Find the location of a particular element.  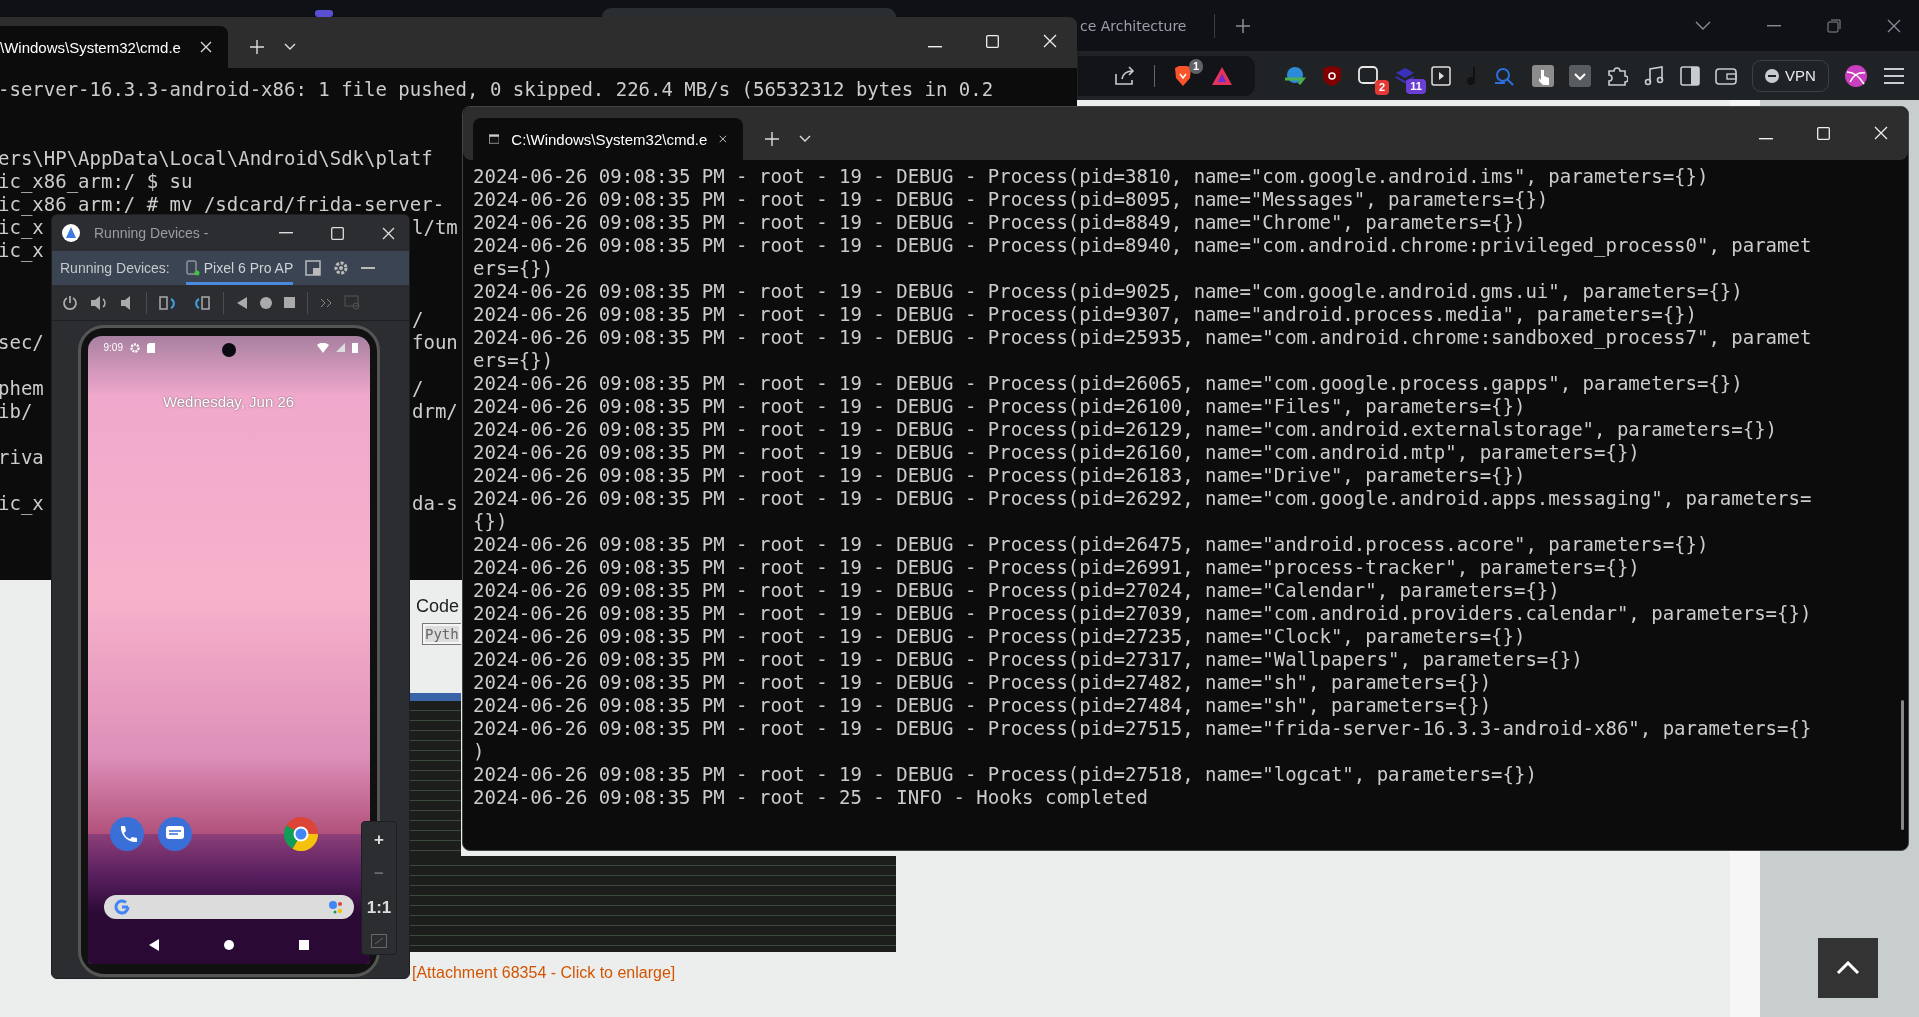

overview-icon is located at coordinates (303, 945).